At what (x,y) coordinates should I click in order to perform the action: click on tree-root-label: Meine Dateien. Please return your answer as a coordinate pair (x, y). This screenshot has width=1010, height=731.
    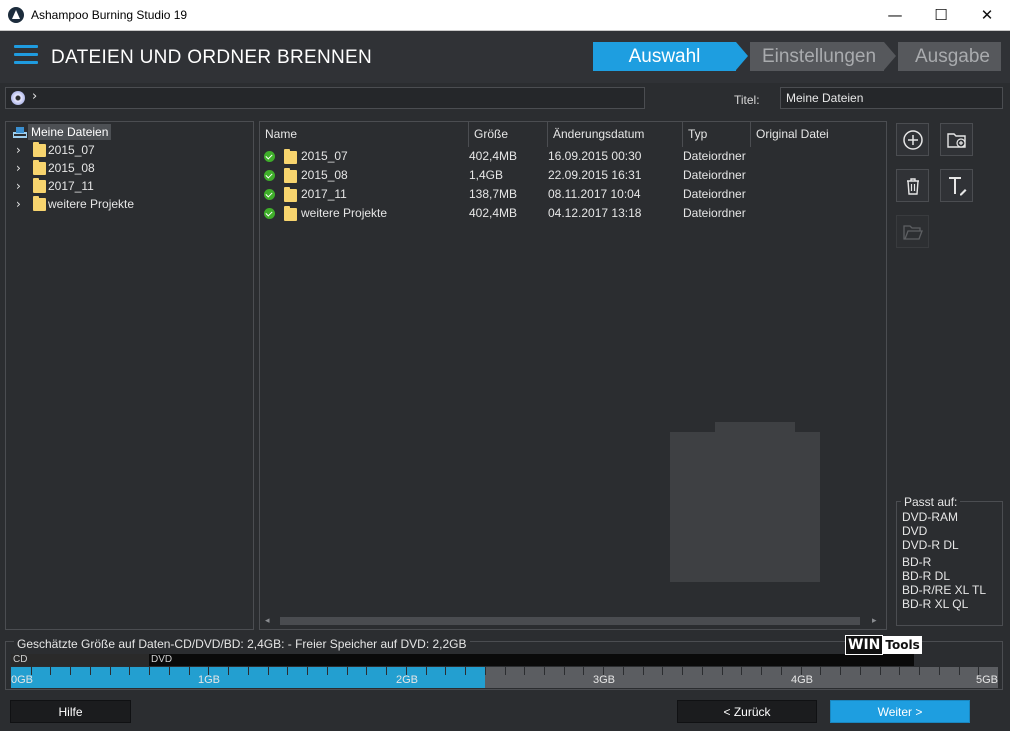
    Looking at the image, I should click on (70, 132).